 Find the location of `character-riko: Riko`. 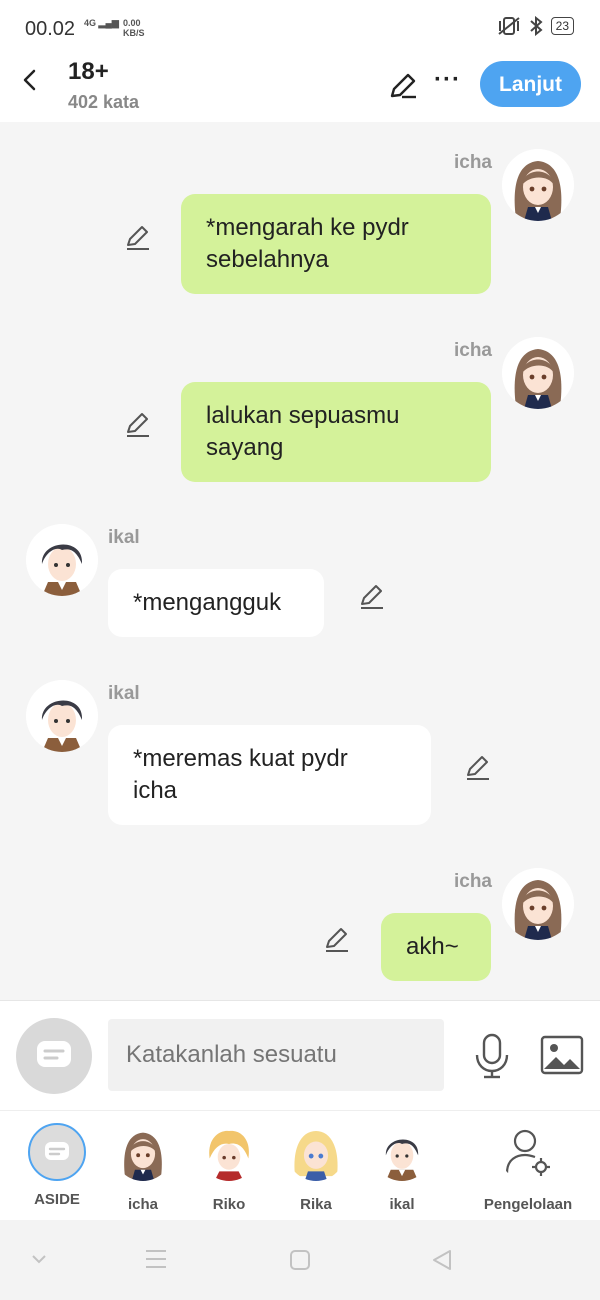

character-riko: Riko is located at coordinates (229, 1168).